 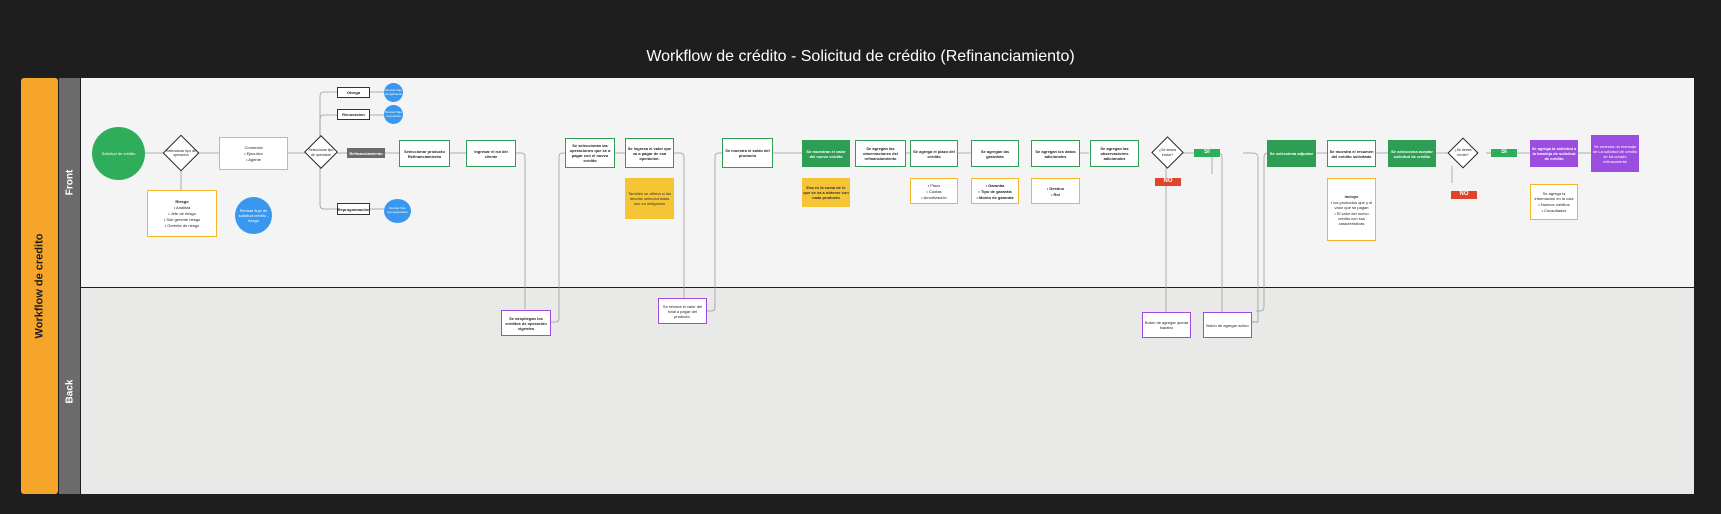 What do you see at coordinates (1227, 325) in the screenshot?
I see `active-add-button-step: Botón de agregar activo` at bounding box center [1227, 325].